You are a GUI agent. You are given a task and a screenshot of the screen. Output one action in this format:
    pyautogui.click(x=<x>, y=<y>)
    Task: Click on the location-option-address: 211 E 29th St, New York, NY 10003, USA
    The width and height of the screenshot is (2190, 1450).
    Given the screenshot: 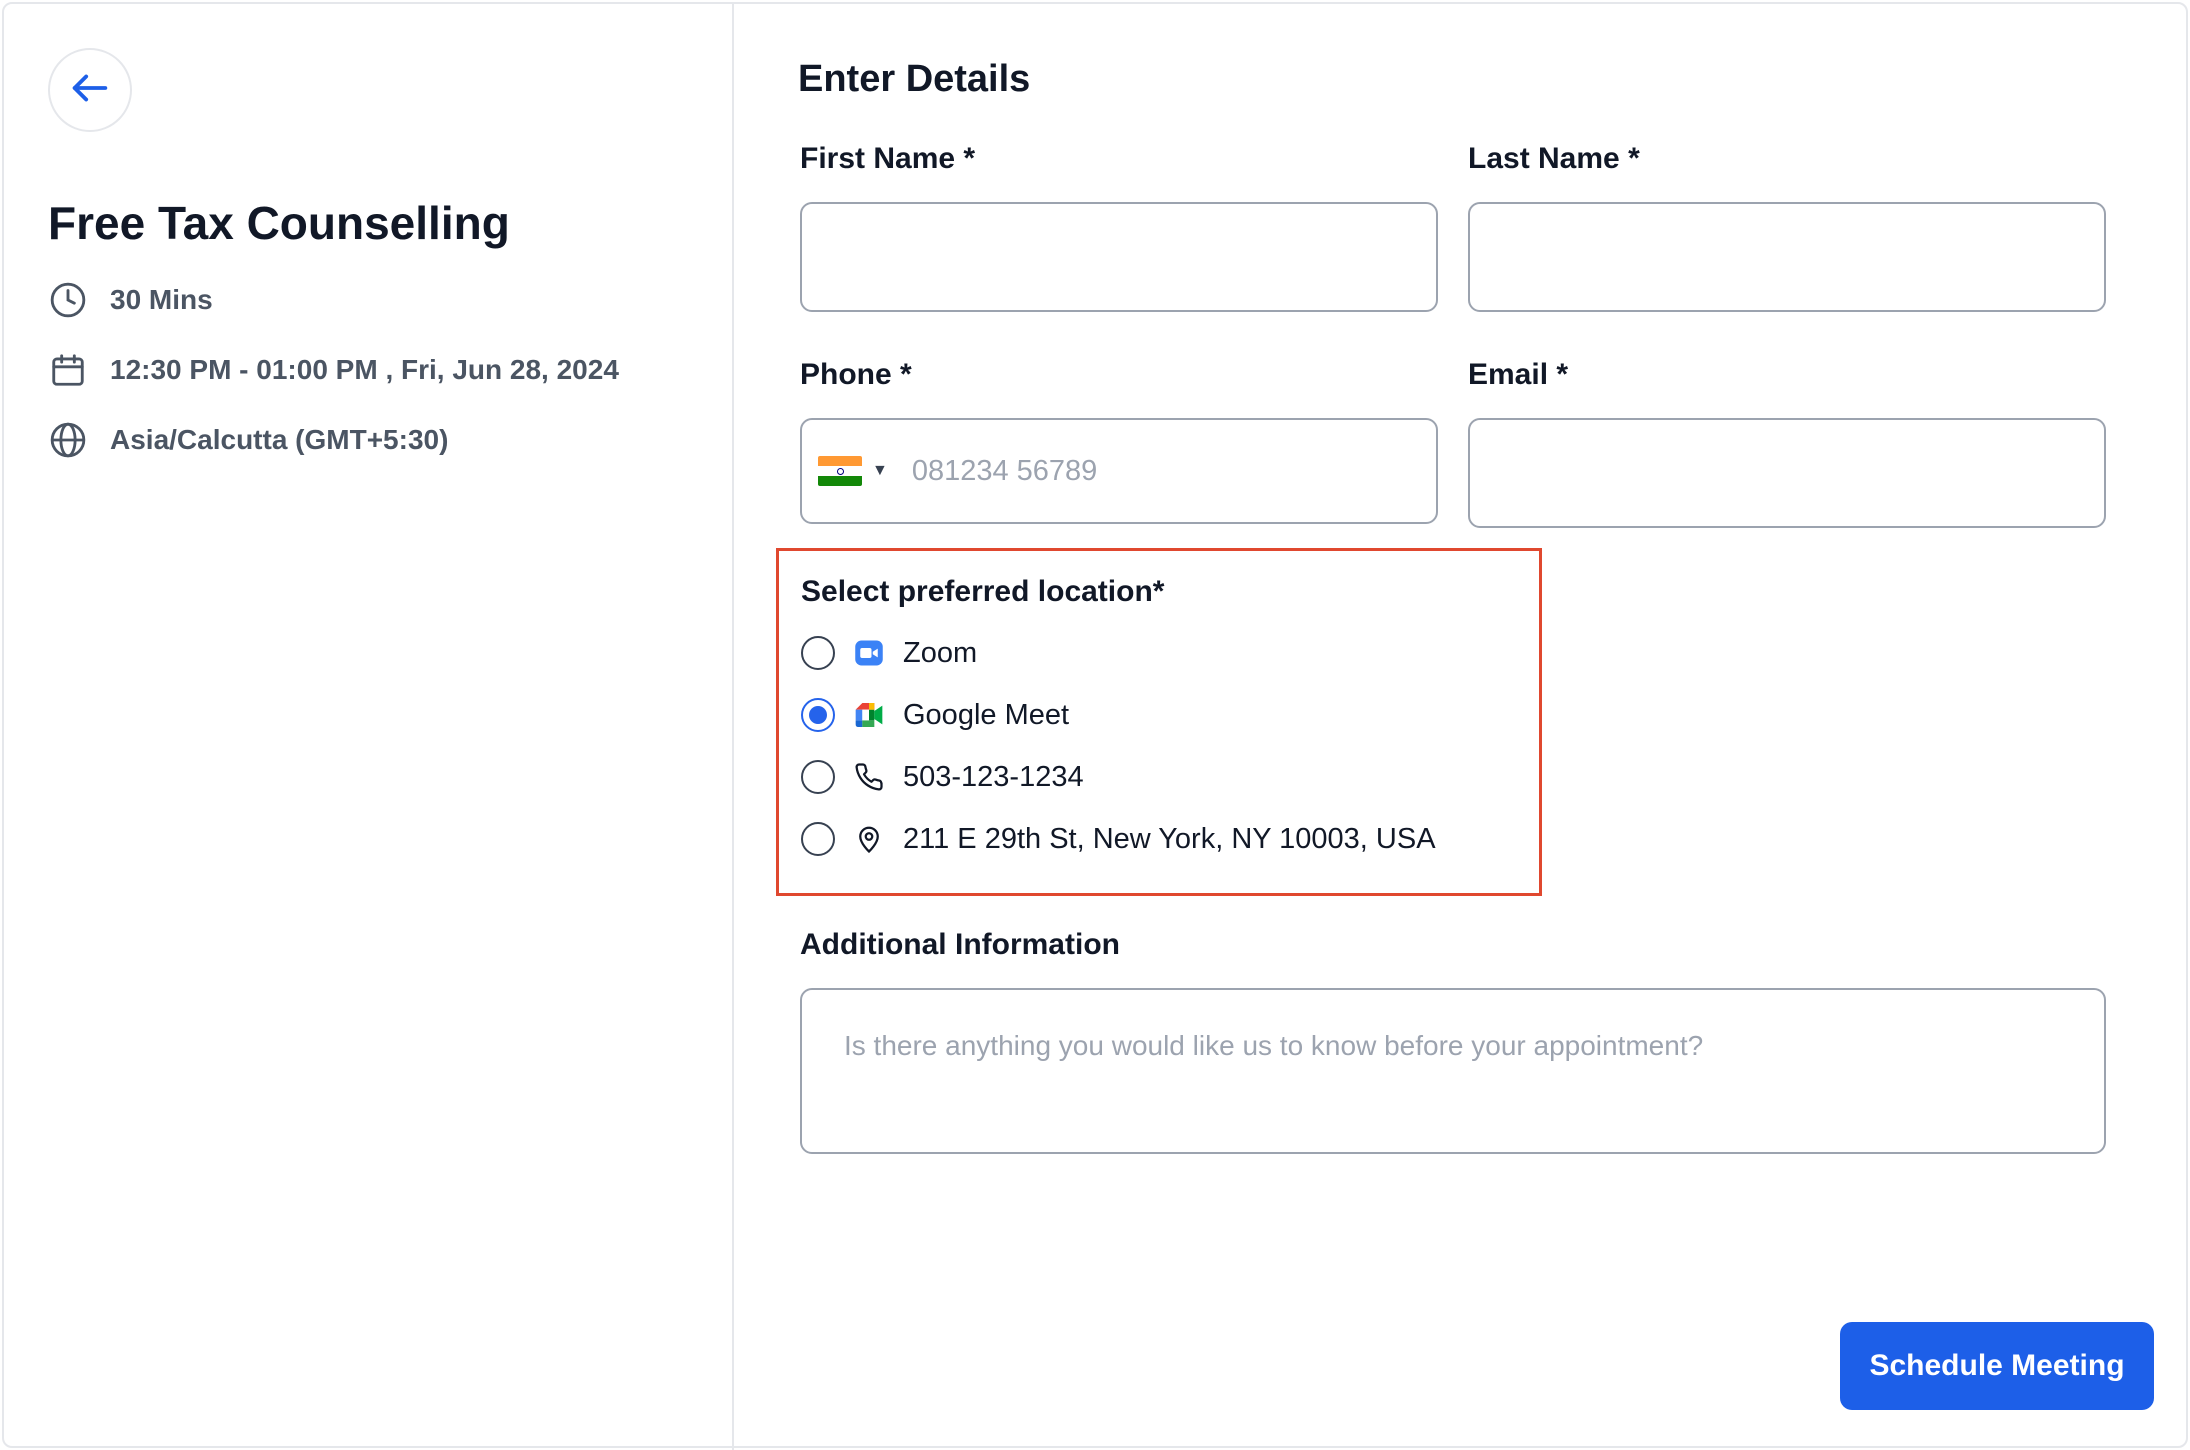 What is the action you would take?
    pyautogui.click(x=1118, y=839)
    